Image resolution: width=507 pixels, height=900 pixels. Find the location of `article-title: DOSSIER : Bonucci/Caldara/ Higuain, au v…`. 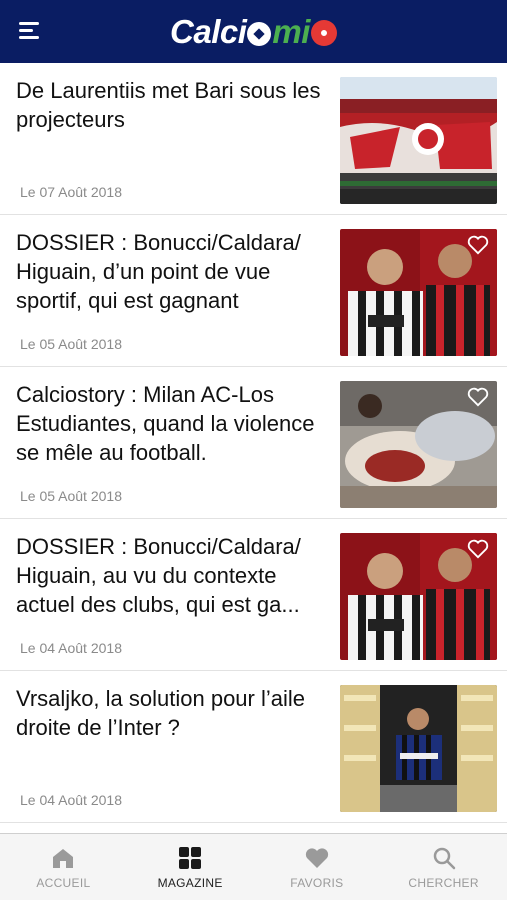

article-title: DOSSIER : Bonucci/Caldara/ Higuain, au v… is located at coordinates (171, 575).